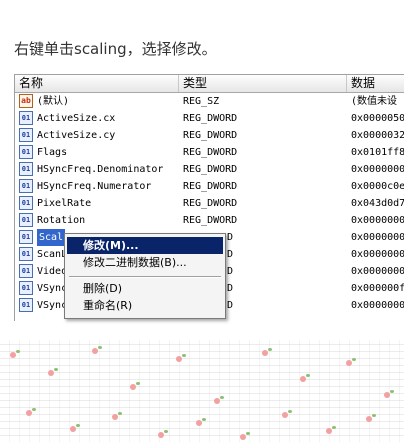 This screenshot has height=442, width=404. I want to click on value-name: HSyncFreq.Numerator, so click(94, 186).